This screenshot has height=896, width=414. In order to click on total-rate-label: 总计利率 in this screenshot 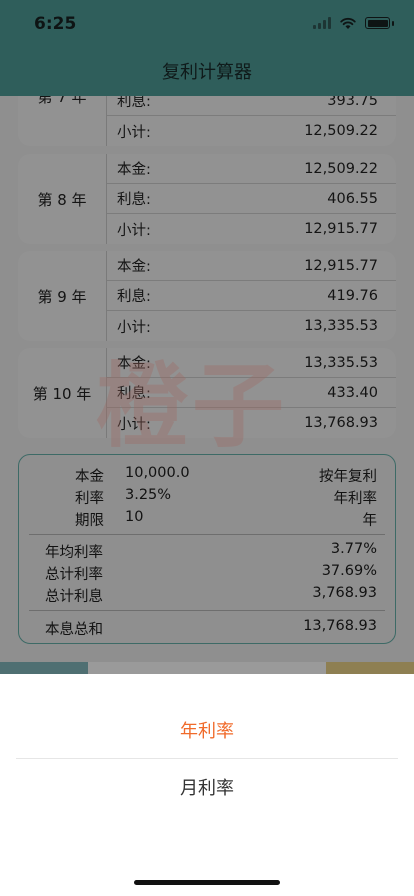, I will do `click(74, 575)`.